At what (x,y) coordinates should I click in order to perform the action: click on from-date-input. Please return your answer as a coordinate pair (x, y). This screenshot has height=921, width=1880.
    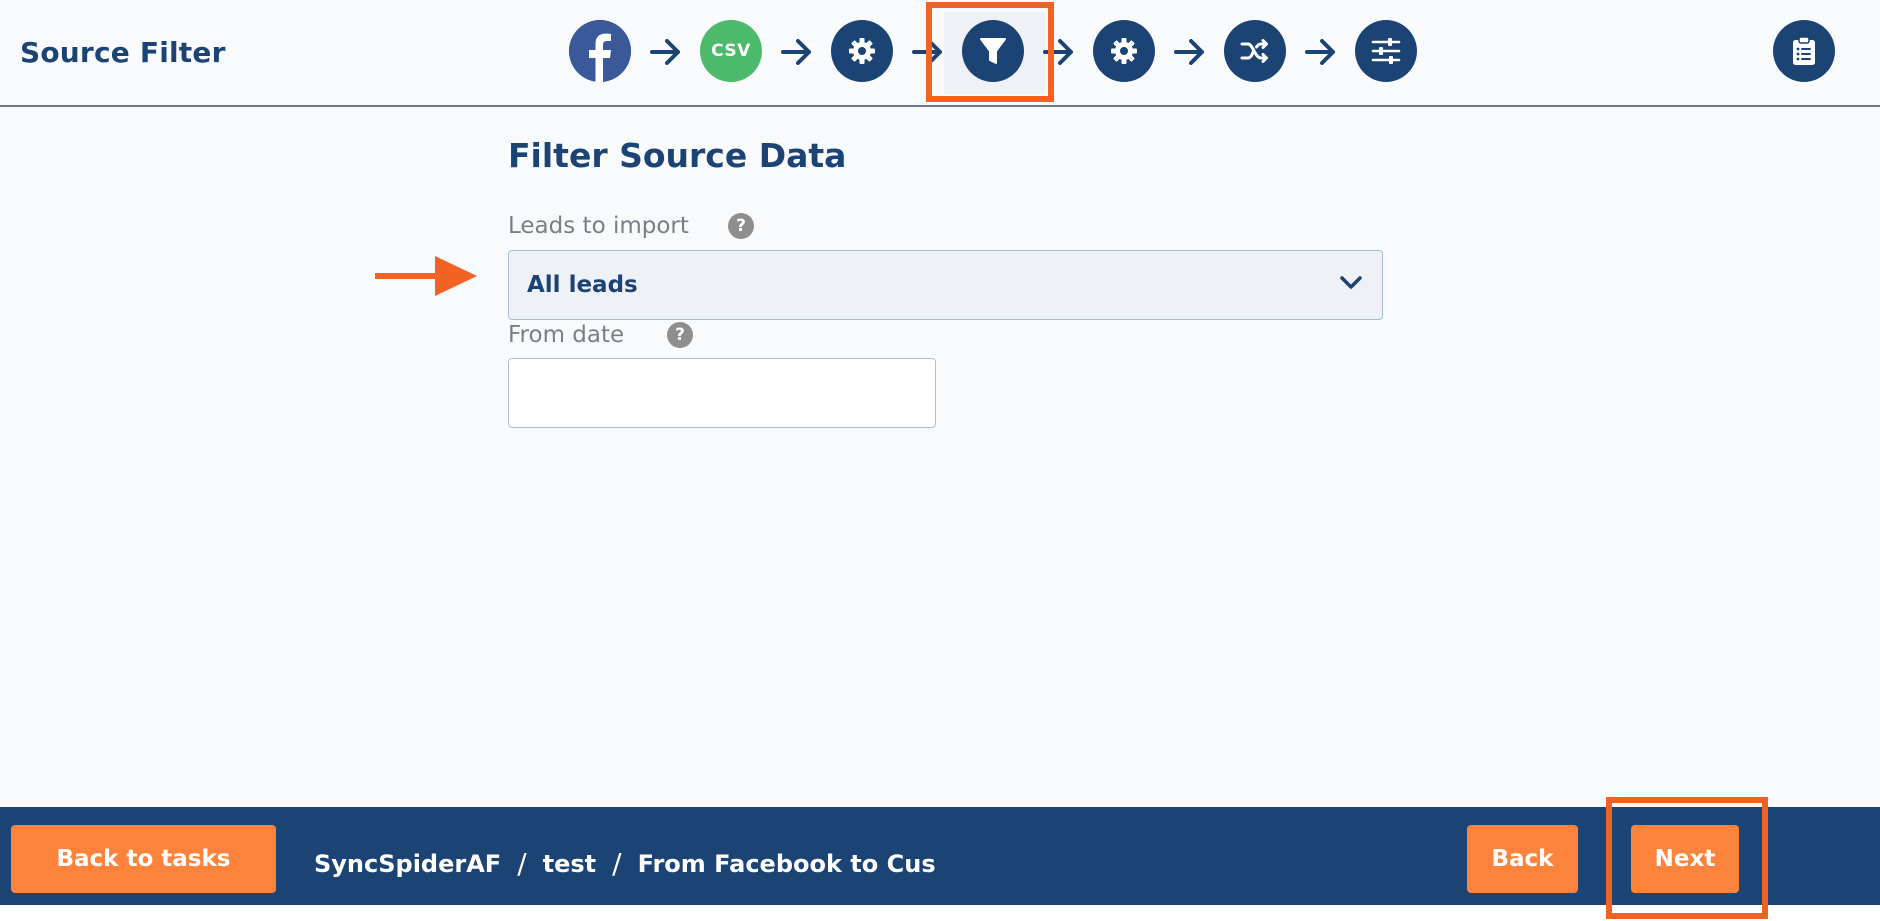
    Looking at the image, I should click on (722, 393).